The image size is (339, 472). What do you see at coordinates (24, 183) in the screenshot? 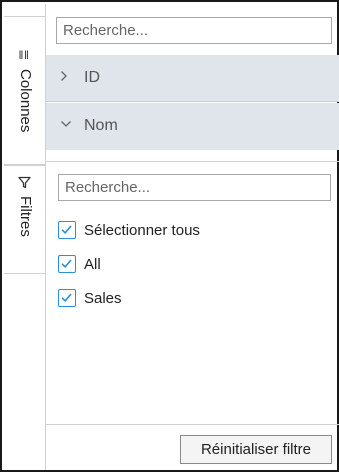
I see `filter-icon` at bounding box center [24, 183].